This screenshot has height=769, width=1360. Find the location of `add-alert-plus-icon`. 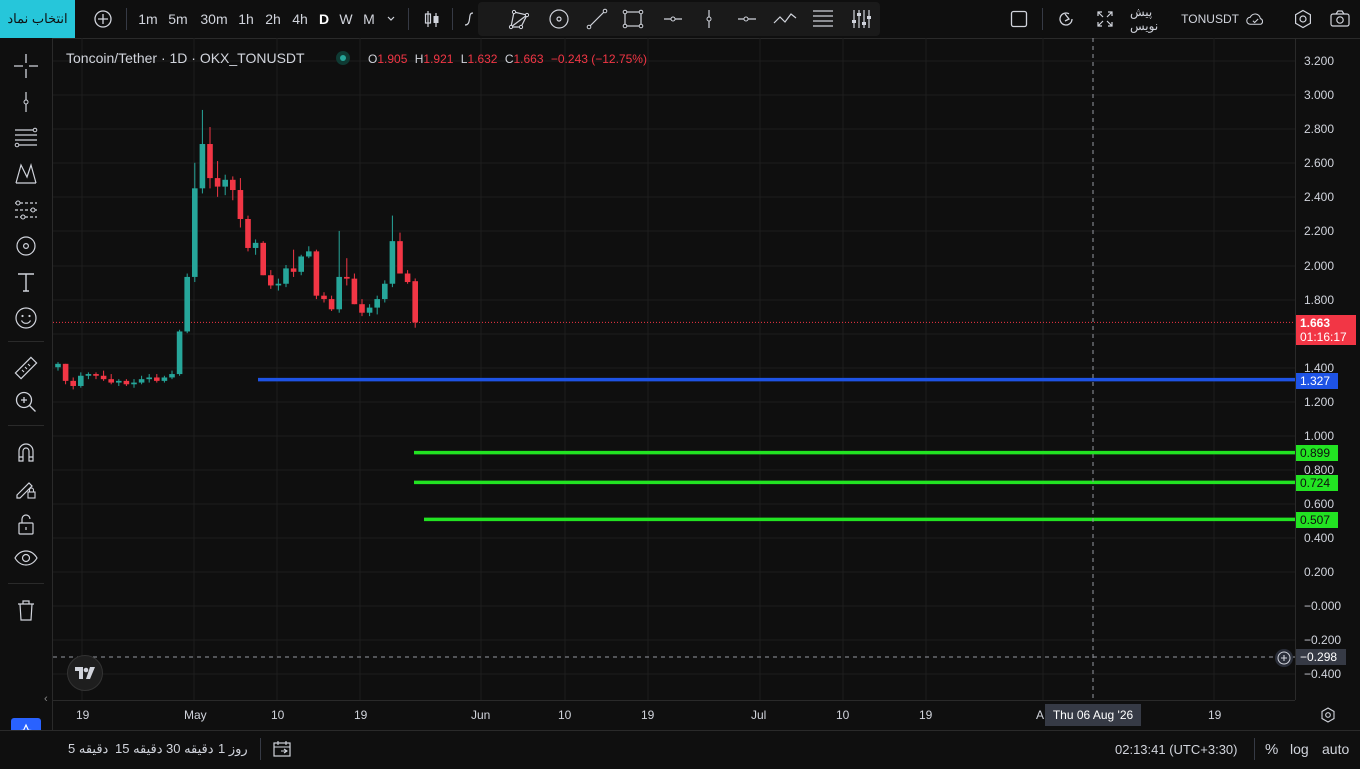

add-alert-plus-icon is located at coordinates (1284, 658).